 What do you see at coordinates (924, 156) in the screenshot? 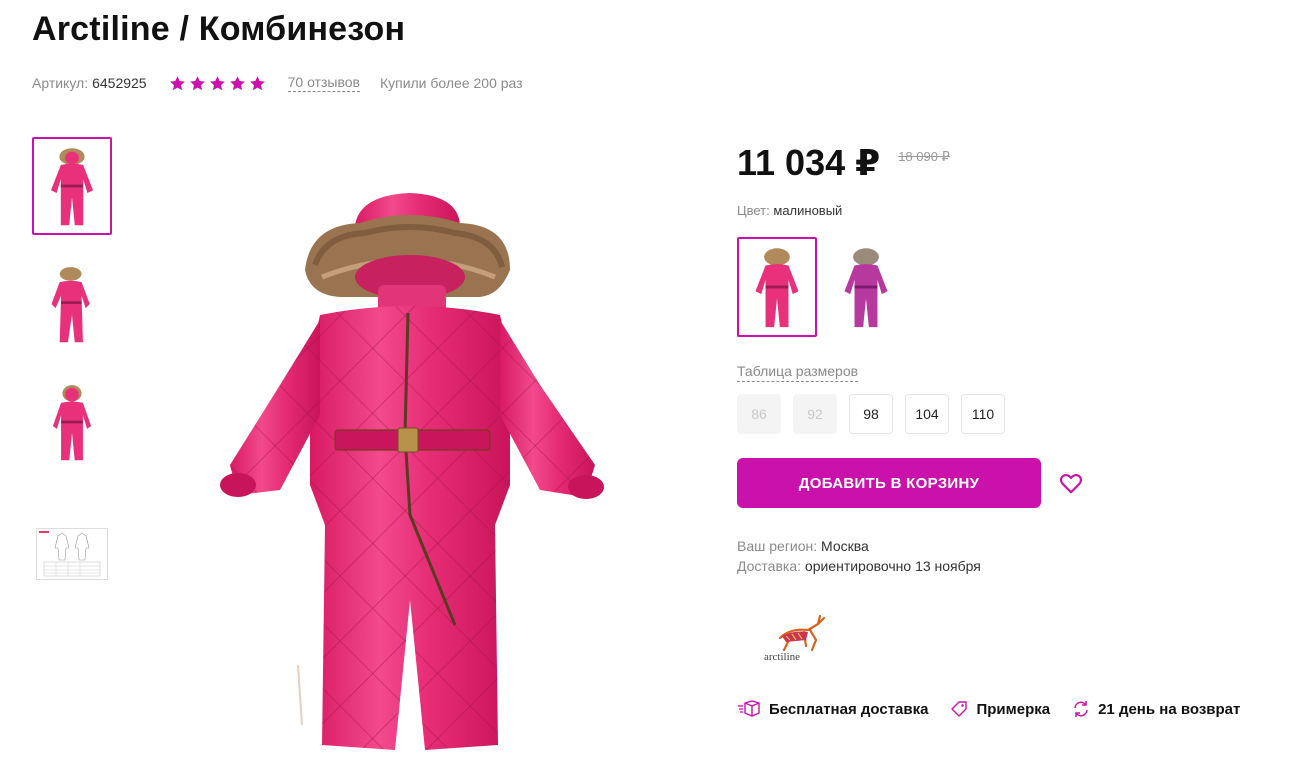
I see `old-price: 18 090 ₽` at bounding box center [924, 156].